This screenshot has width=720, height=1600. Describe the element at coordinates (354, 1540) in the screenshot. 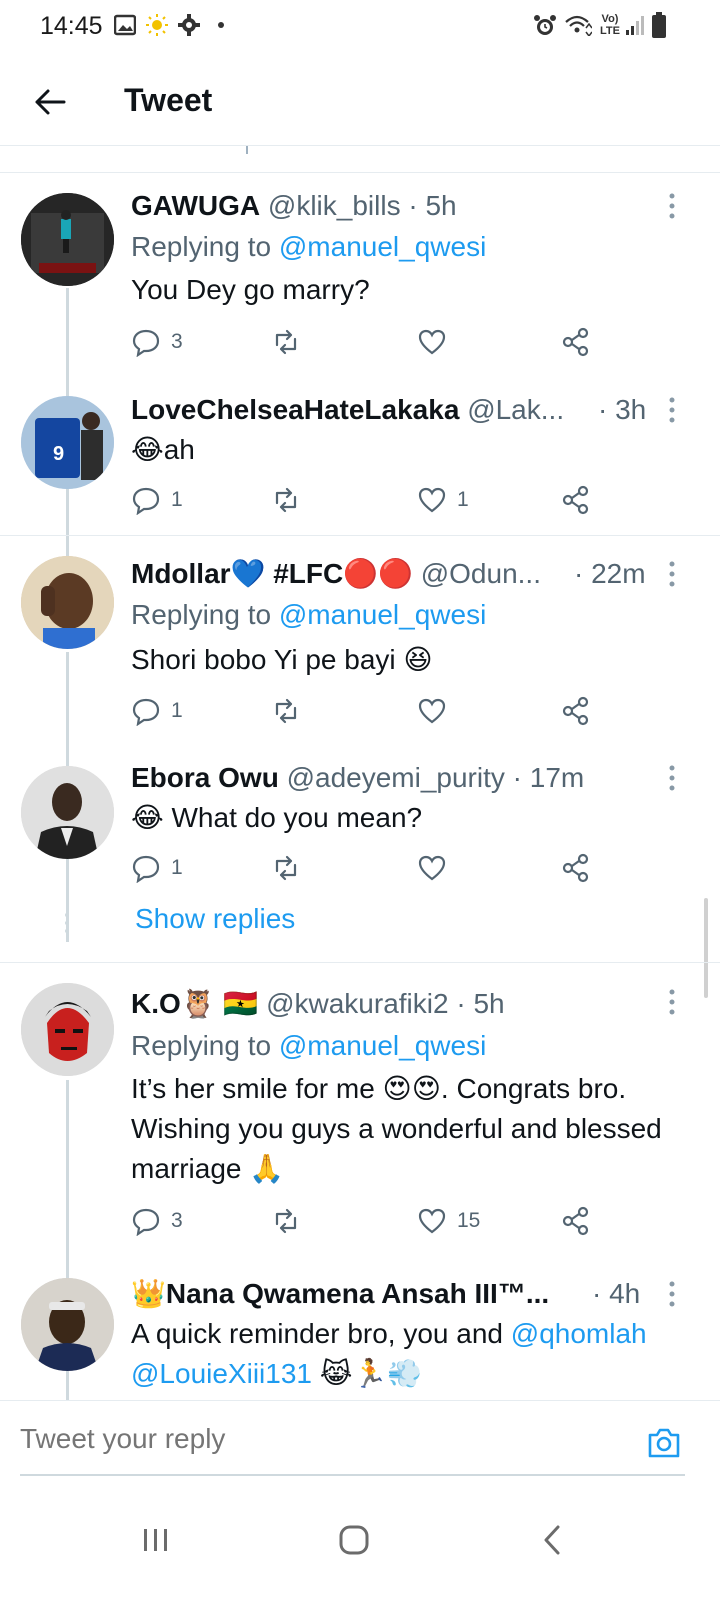

I see `home-button` at that location.